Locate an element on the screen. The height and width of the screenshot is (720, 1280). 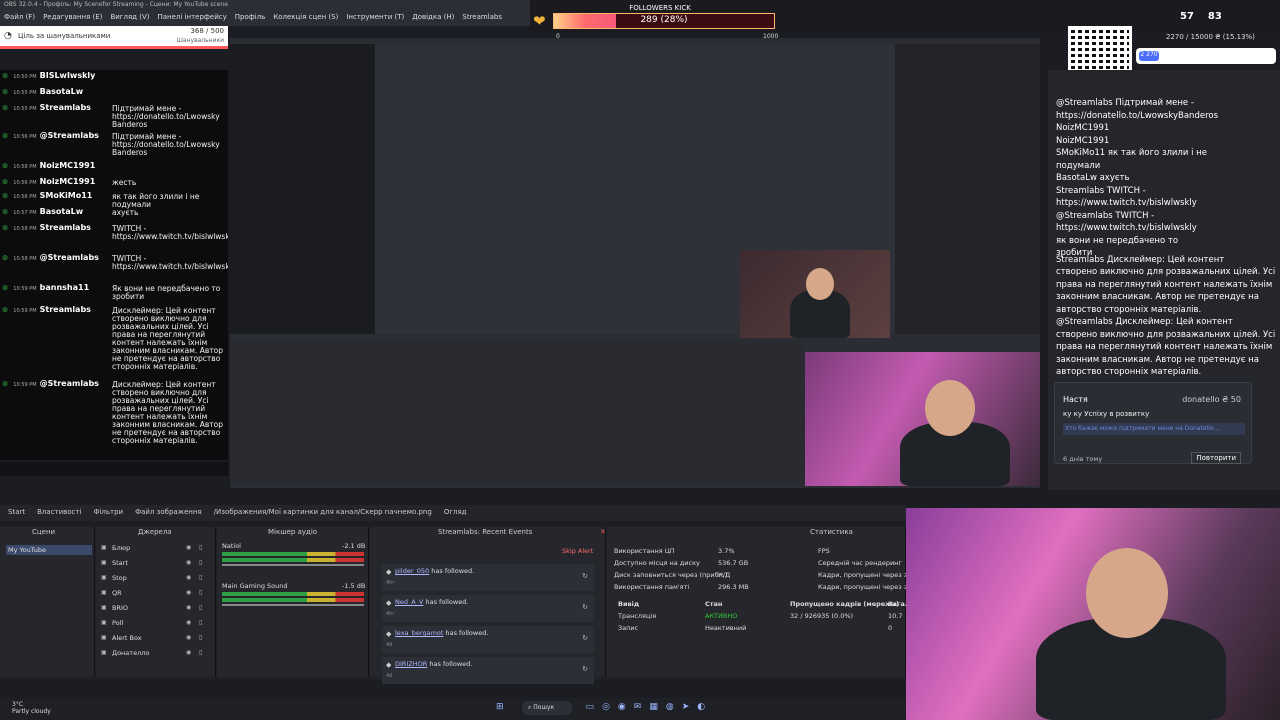
menu-item: Профіль is located at coordinates (250, 18).